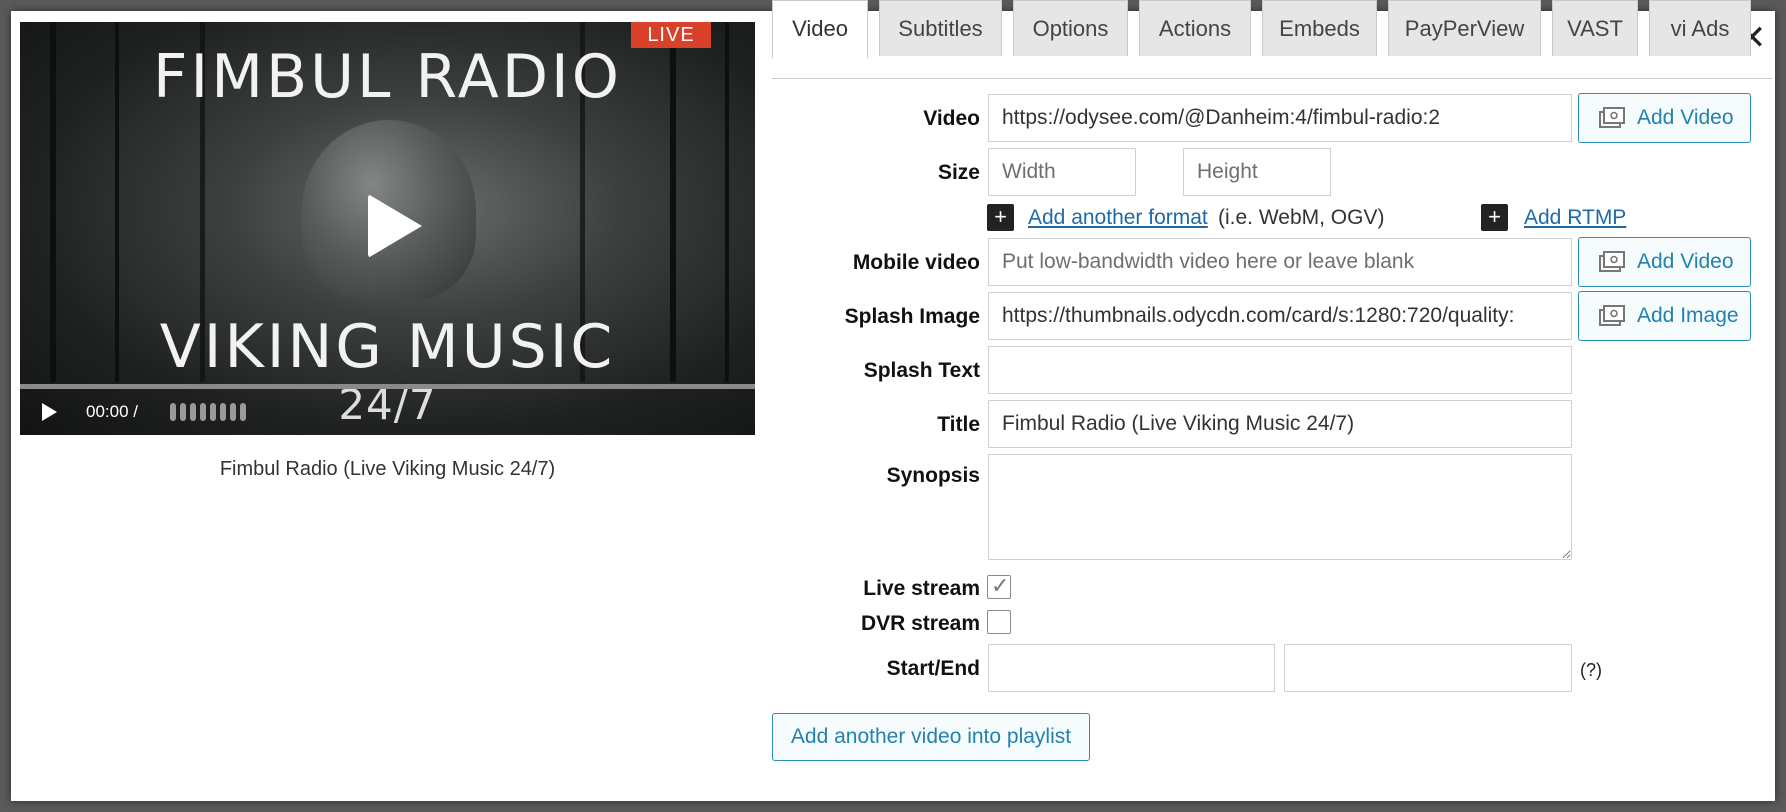 The width and height of the screenshot is (1786, 812). I want to click on add-mobile-video-button: Add Video, so click(1664, 262).